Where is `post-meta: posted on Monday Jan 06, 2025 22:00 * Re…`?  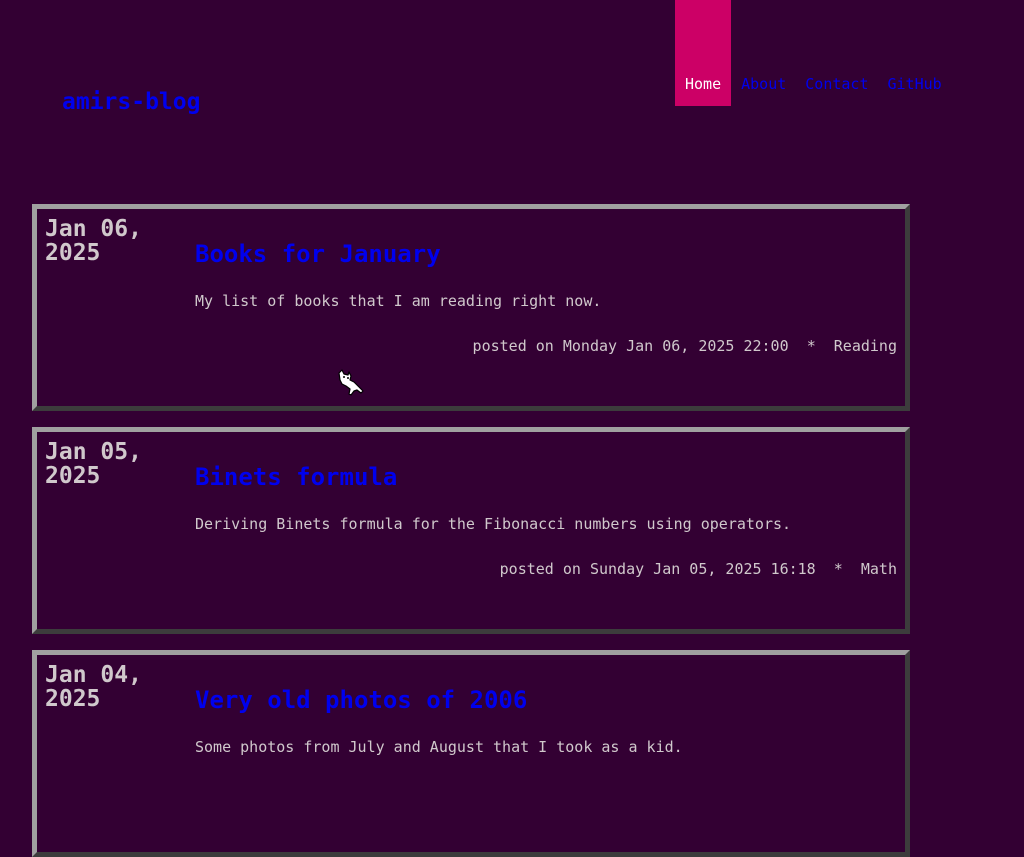
post-meta: posted on Monday Jan 06, 2025 22:00 * Re… is located at coordinates (685, 346).